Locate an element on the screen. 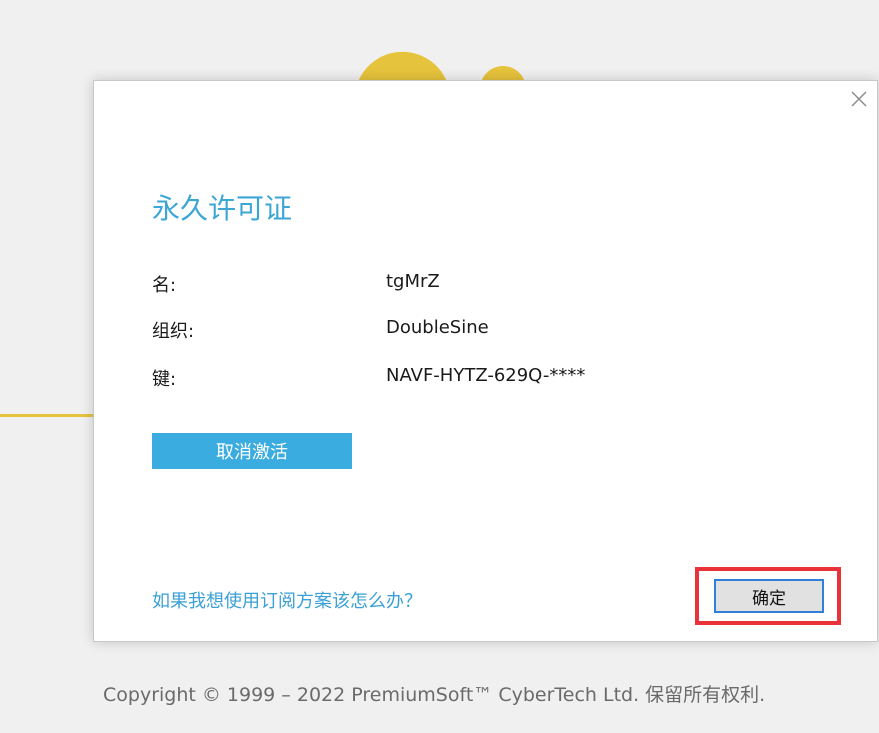  close-icon is located at coordinates (859, 99).